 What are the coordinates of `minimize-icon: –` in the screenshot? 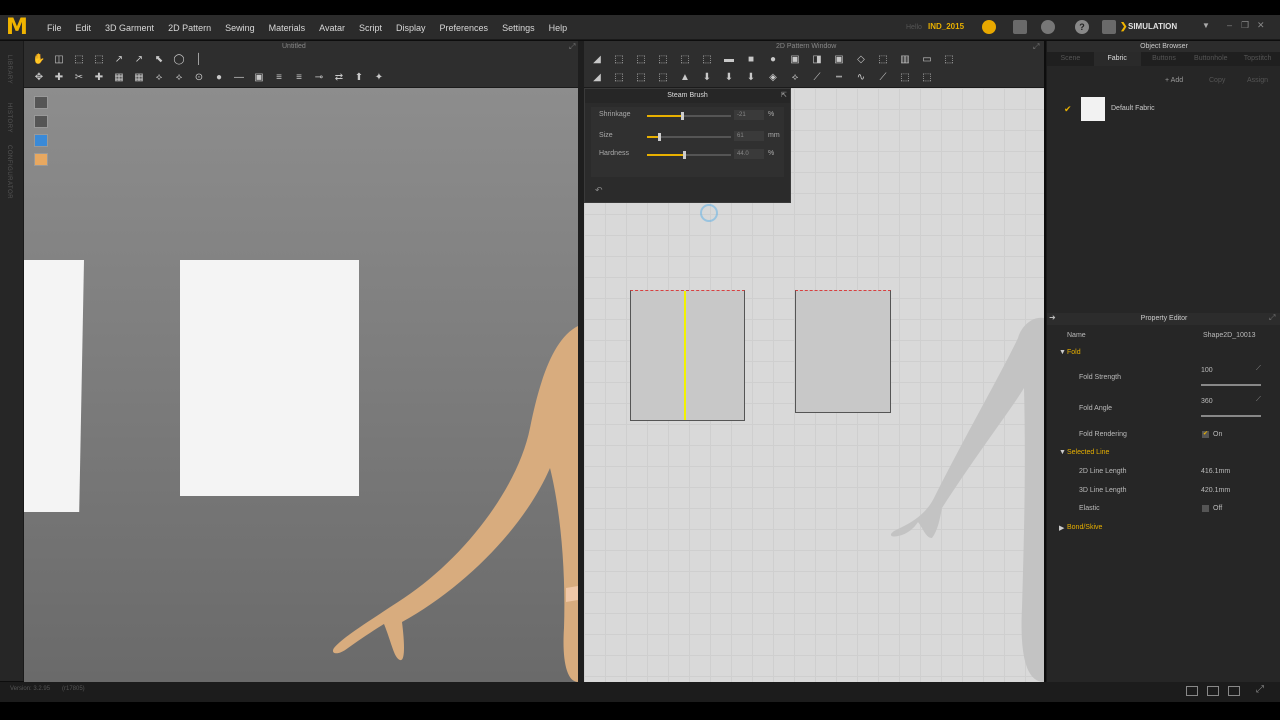 It's located at (1229, 25).